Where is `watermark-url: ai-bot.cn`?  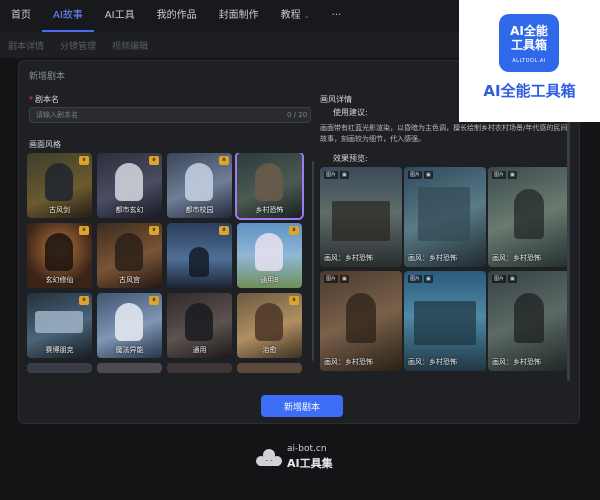
watermark-url: ai-bot.cn is located at coordinates (307, 449).